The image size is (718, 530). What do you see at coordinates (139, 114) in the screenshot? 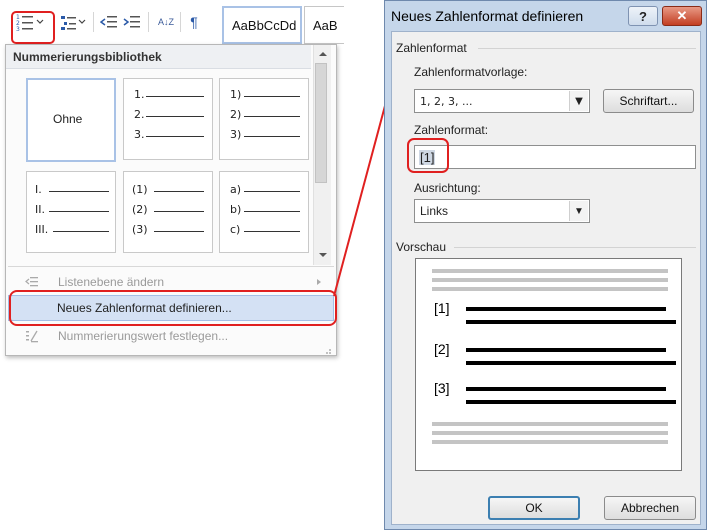
I see `tile-number: 2.` at bounding box center [139, 114].